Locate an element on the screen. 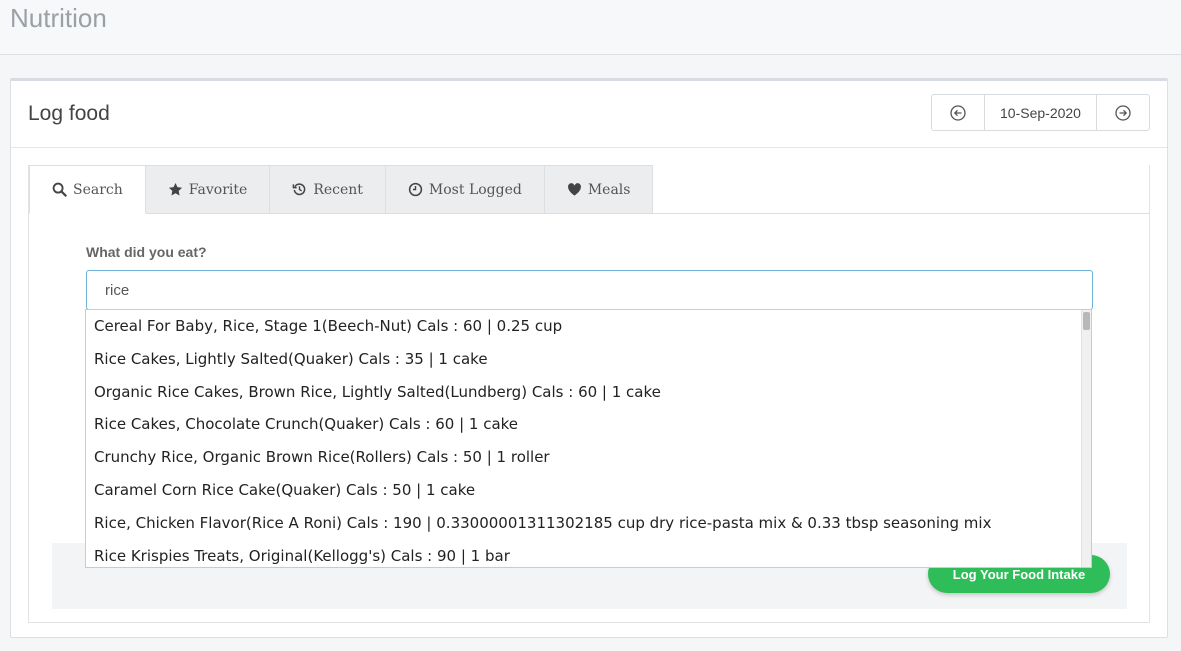 The height and width of the screenshot is (651, 1181). arrow-left-circle-icon is located at coordinates (958, 112).